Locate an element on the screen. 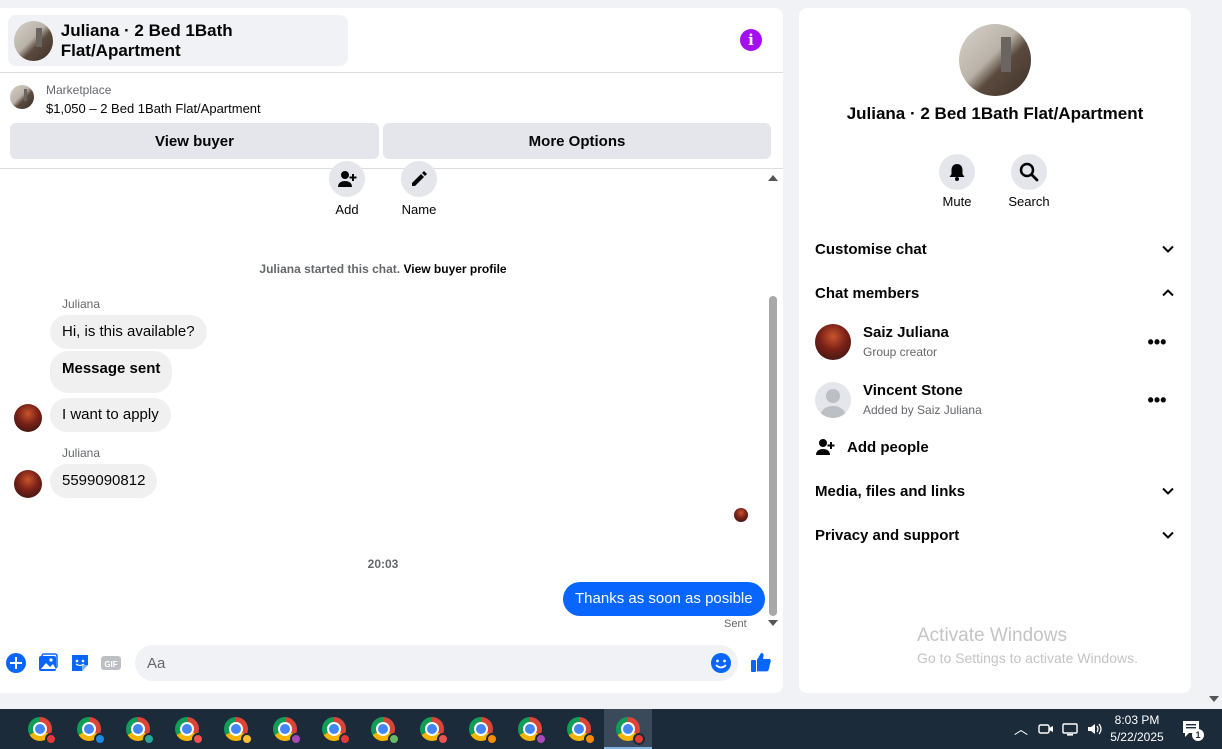 This screenshot has height=749, width=1222. member-name: Saiz Juliana is located at coordinates (906, 332).